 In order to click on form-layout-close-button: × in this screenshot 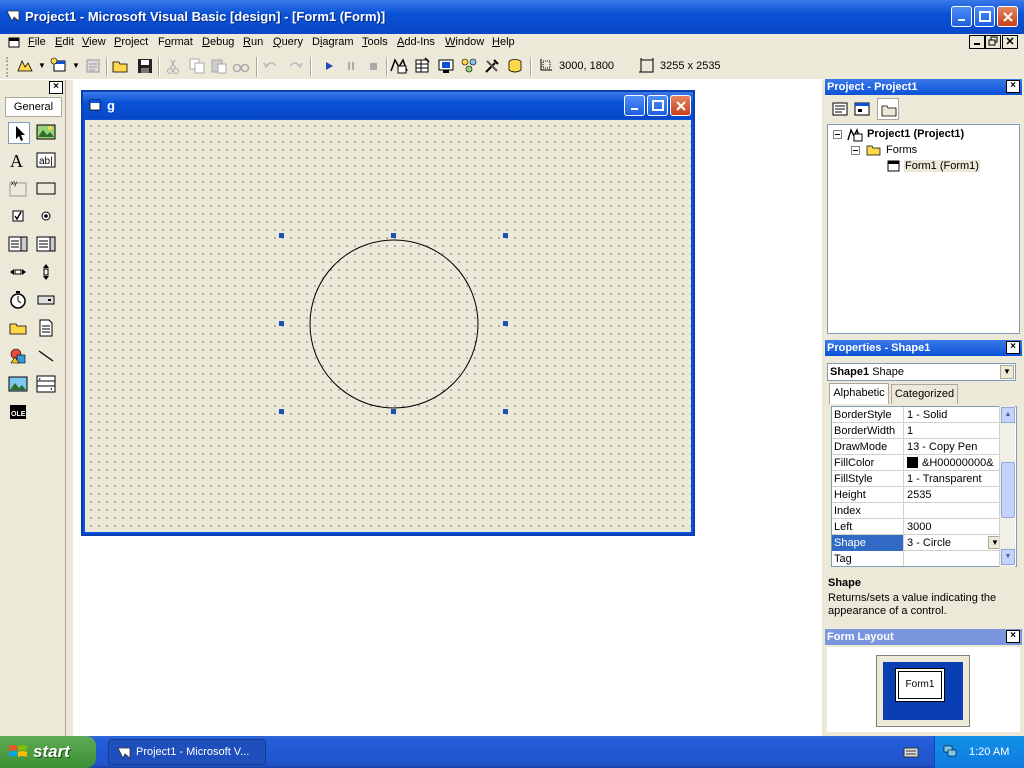, I will do `click(1013, 636)`.